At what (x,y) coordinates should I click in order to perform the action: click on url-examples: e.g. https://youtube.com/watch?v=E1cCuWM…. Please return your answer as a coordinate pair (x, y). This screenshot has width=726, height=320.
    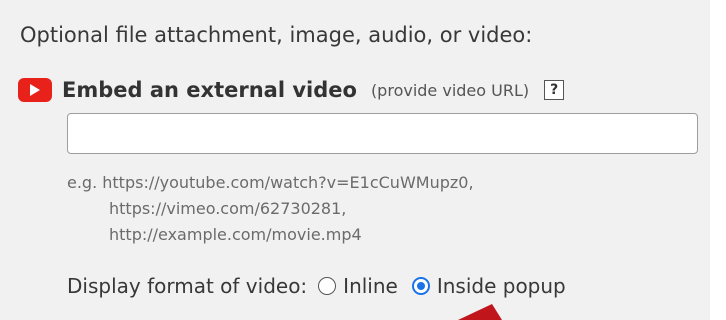
    Looking at the image, I should click on (270, 209).